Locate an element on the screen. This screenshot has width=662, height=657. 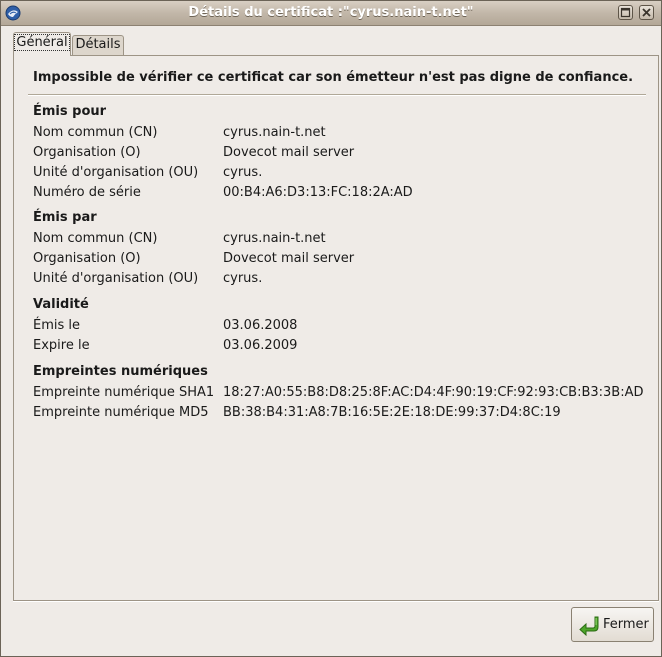
fingerprints-title: Empreintes numériques is located at coordinates (120, 371).